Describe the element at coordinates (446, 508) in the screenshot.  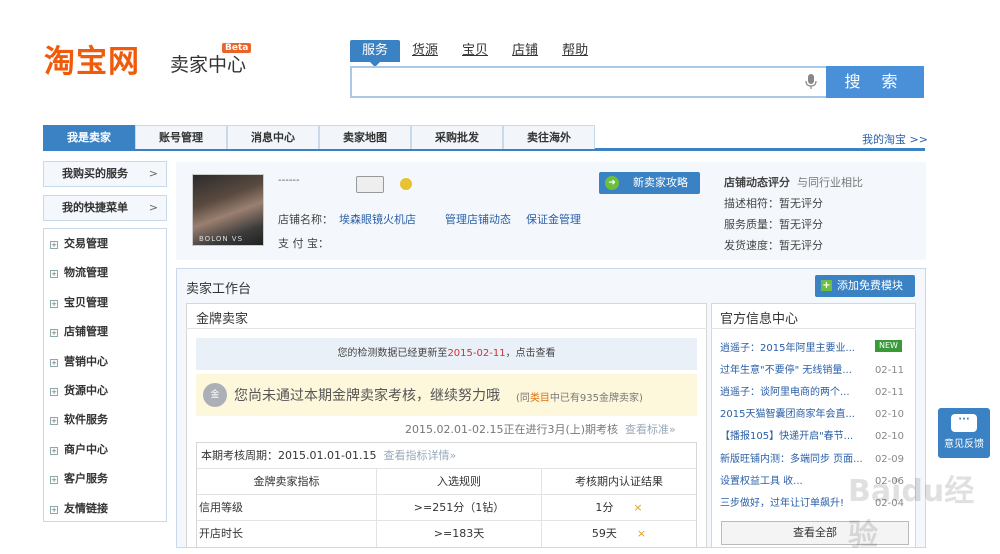
I see `table-row: 信用等级 >=251分（1钻） 1分 ×` at that location.